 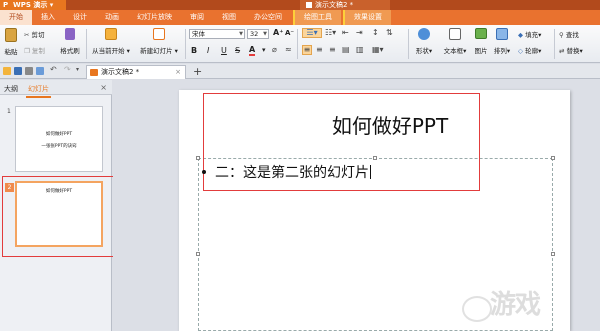 I want to click on document-icon, so click(x=309, y=5).